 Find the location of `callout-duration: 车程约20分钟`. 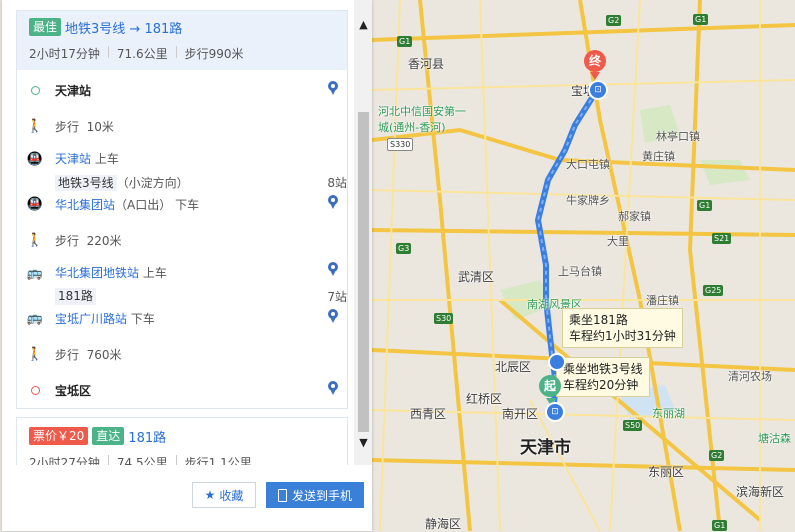

callout-duration: 车程约20分钟 is located at coordinates (601, 385).